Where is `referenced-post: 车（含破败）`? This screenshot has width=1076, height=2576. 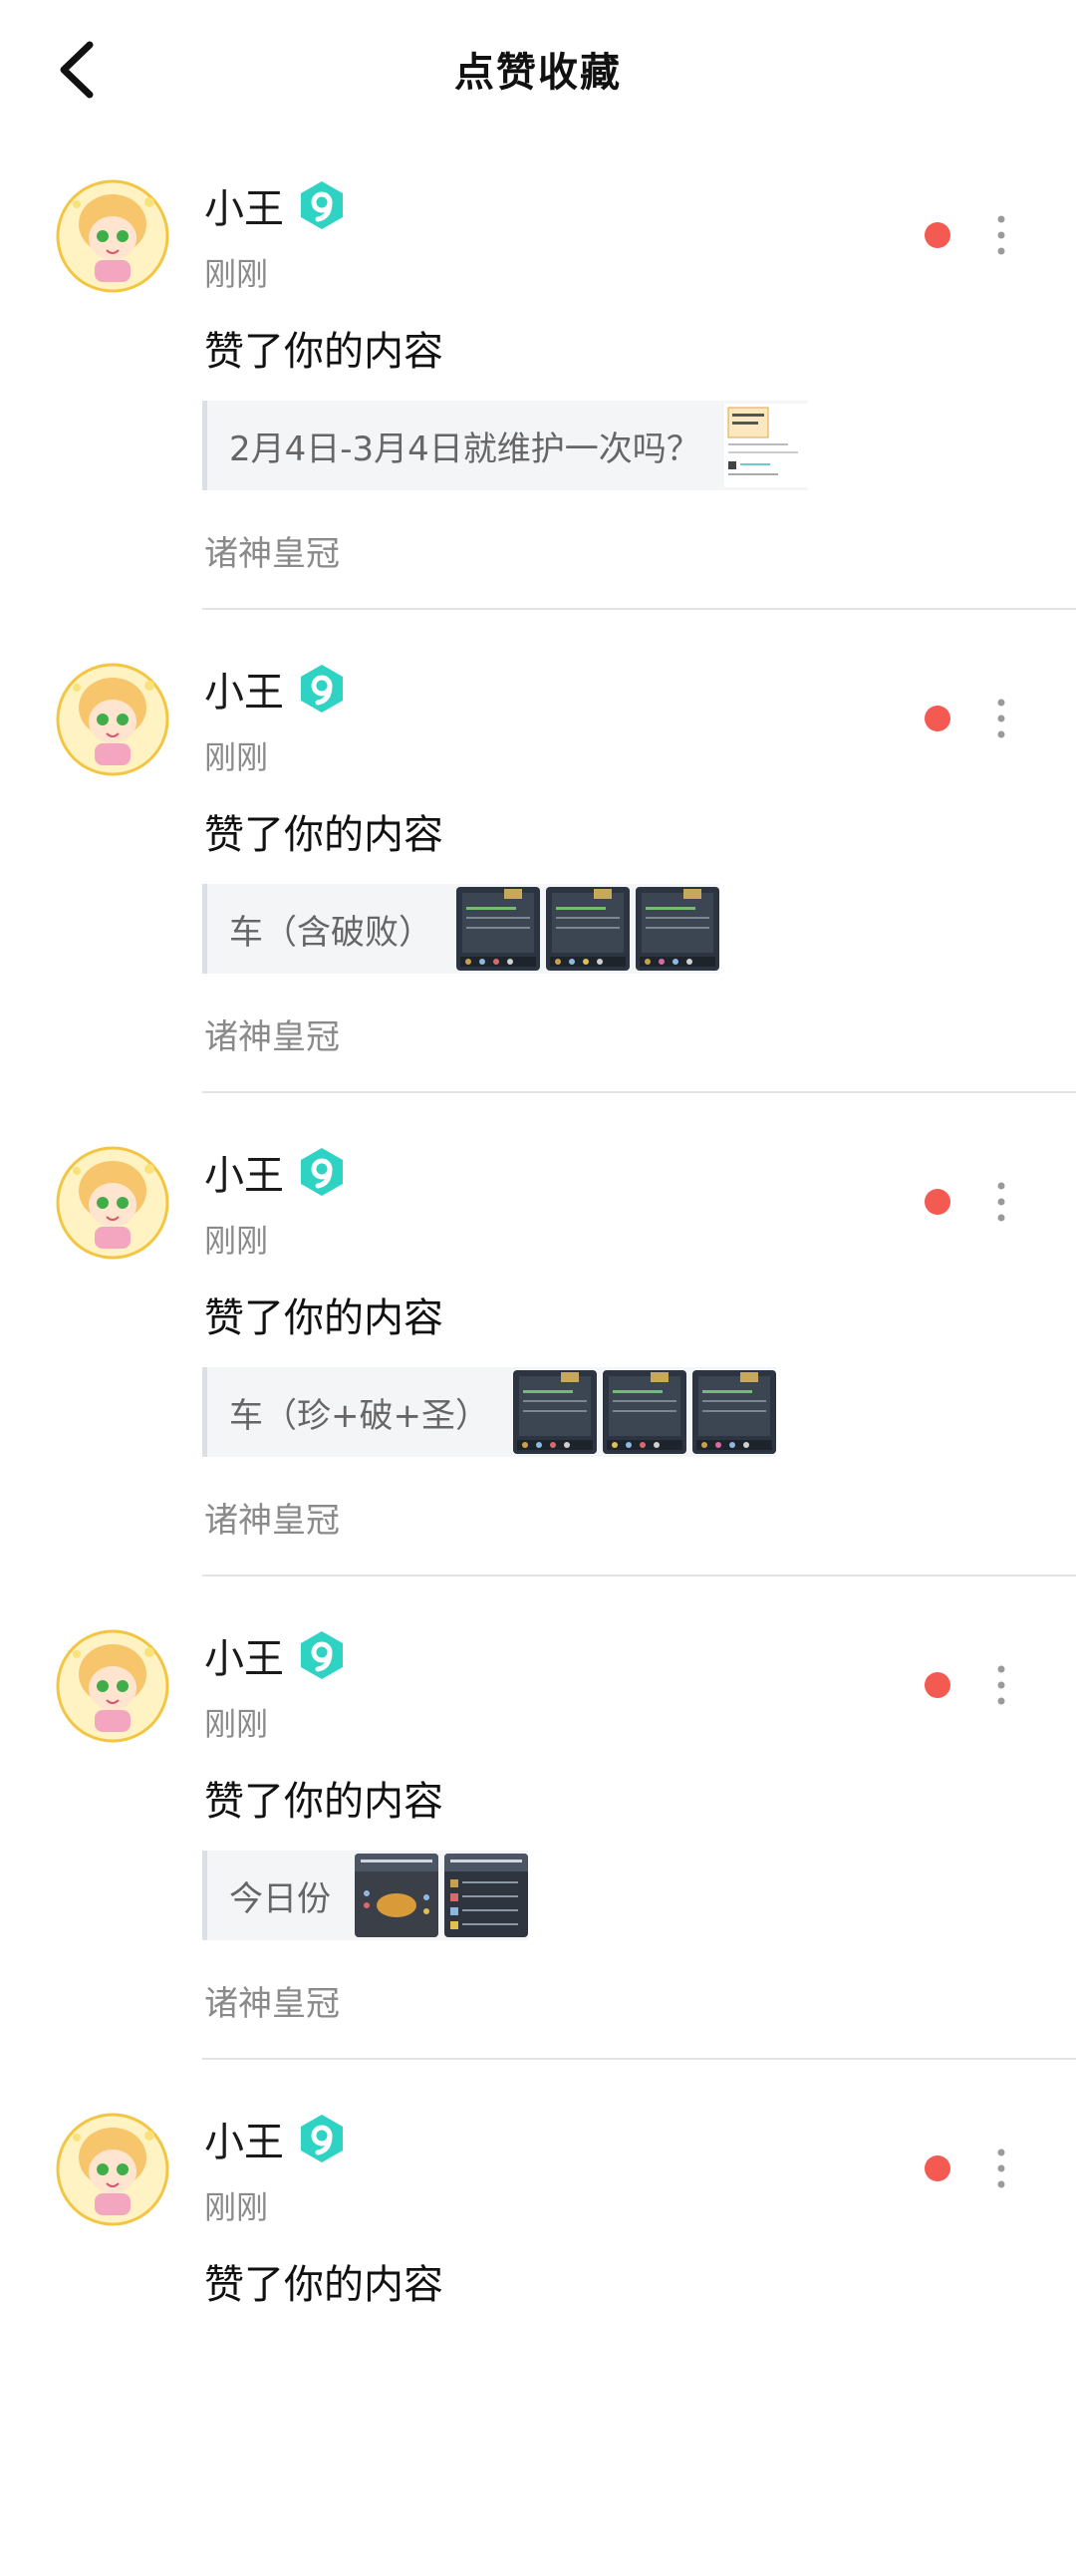 referenced-post: 车（含破败） is located at coordinates (460, 929).